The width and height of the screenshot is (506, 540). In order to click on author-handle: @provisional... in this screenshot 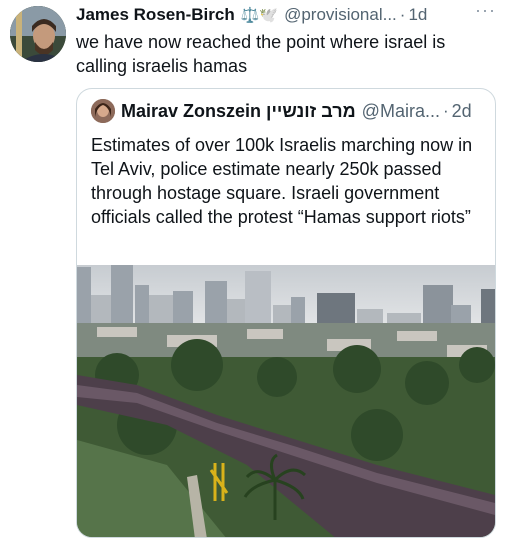, I will do `click(340, 15)`.